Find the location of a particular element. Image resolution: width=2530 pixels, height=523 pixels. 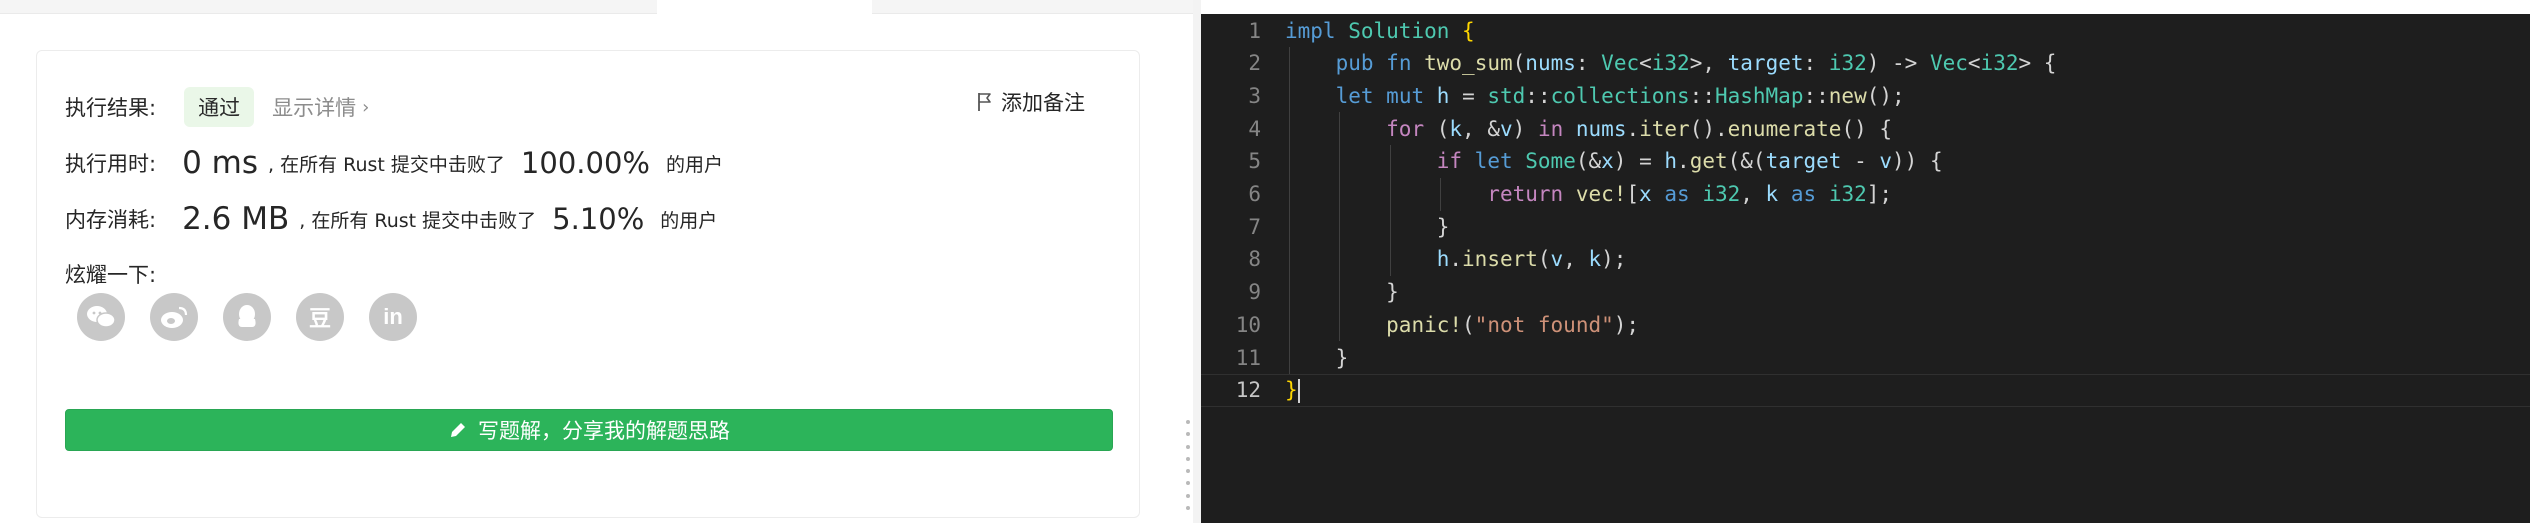

code-token: HashMap is located at coordinates (1759, 95).